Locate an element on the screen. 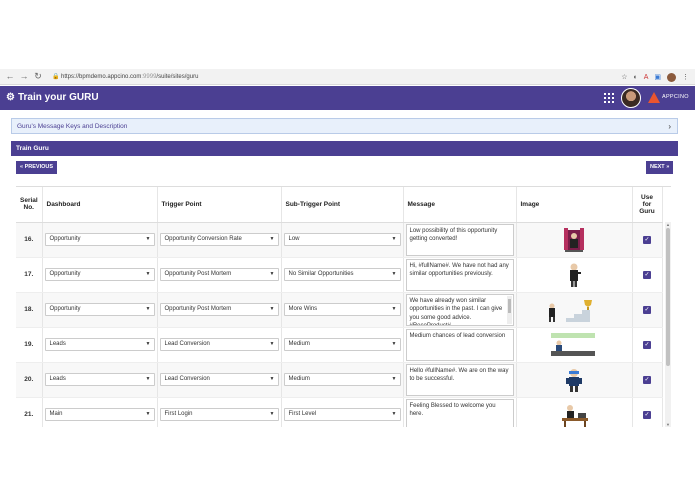 The height and width of the screenshot is (494, 695). throne-character-icon is located at coordinates (574, 240).